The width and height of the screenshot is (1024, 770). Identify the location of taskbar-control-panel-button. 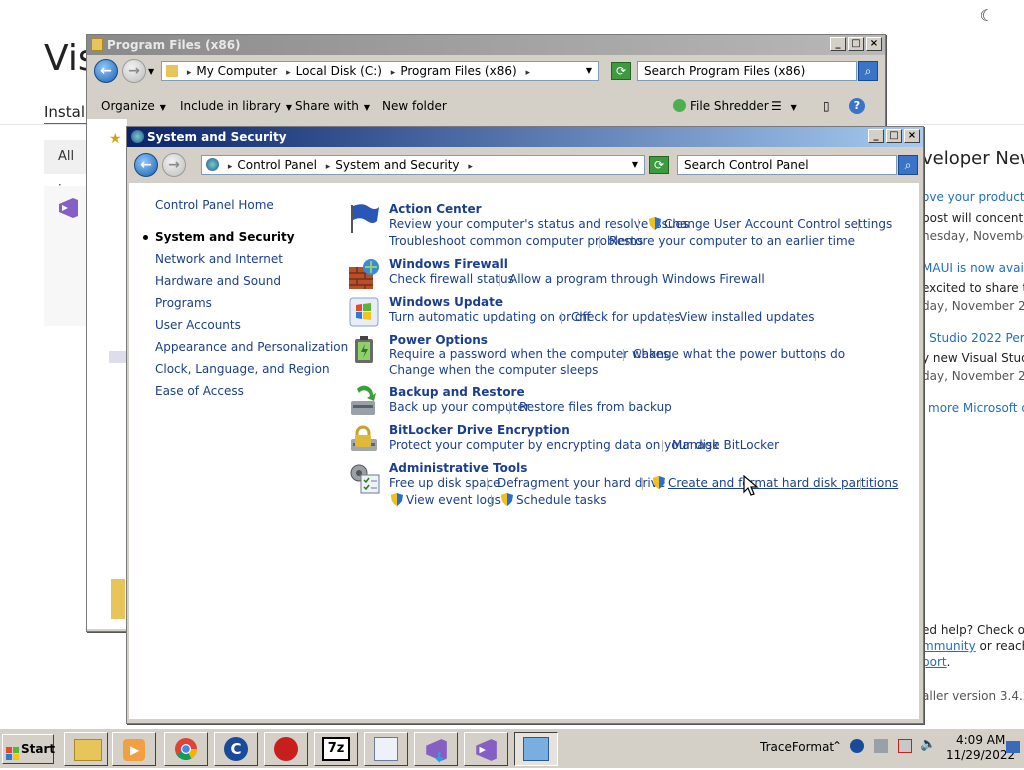
(536, 749).